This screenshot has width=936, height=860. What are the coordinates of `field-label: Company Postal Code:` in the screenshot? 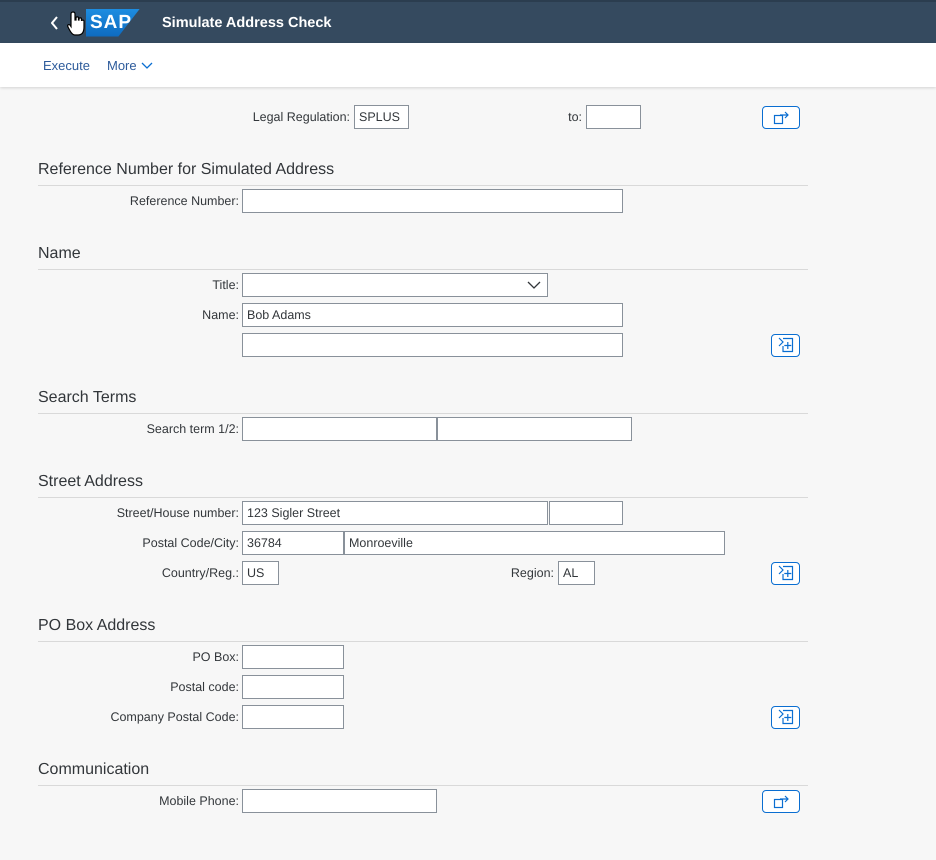 It's located at (174, 717).